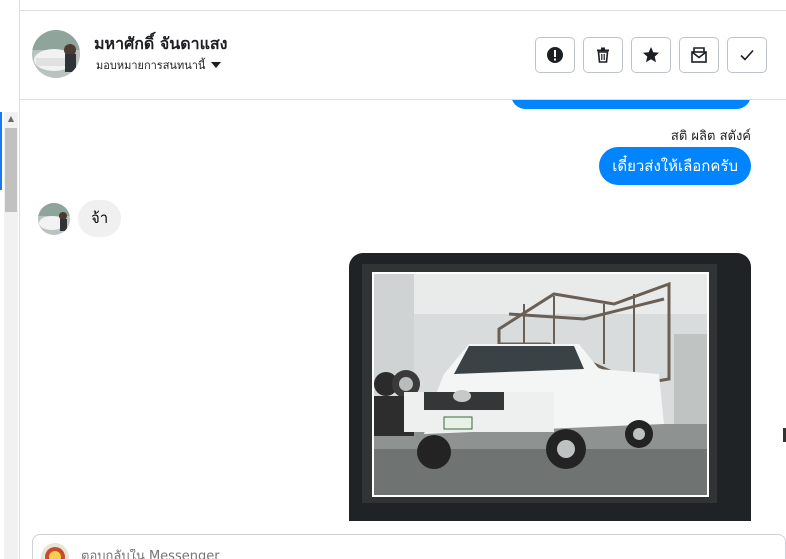  I want to click on header-actions, so click(651, 55).